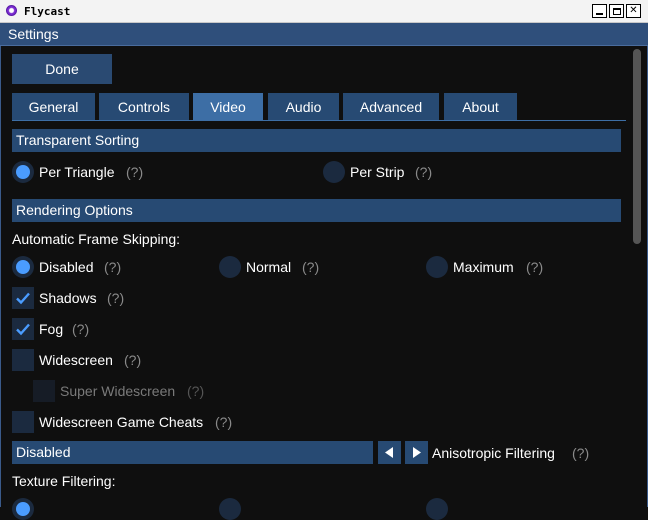 The width and height of the screenshot is (648, 520). Describe the element at coordinates (144, 107) in the screenshot. I see `tab-controls: Controls` at that location.